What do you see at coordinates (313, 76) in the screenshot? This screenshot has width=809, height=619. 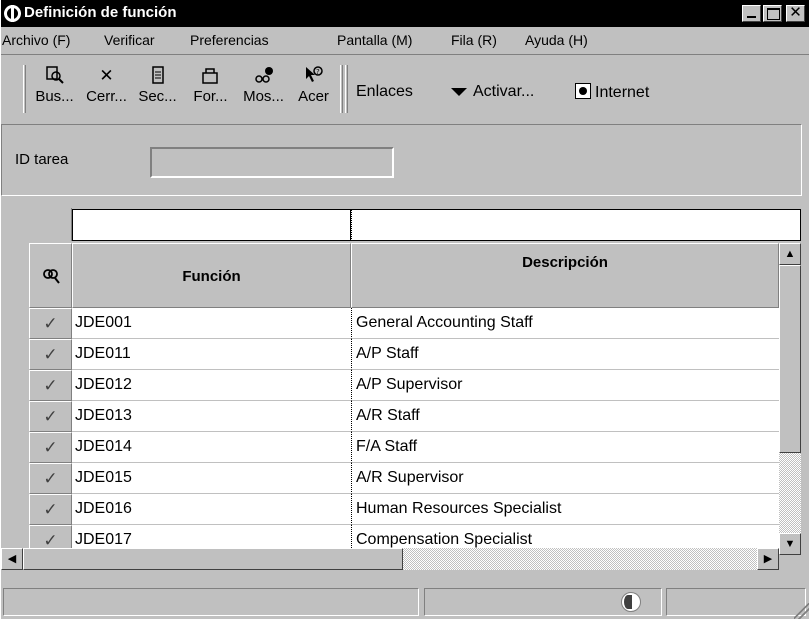 I see `about-icon: ?` at bounding box center [313, 76].